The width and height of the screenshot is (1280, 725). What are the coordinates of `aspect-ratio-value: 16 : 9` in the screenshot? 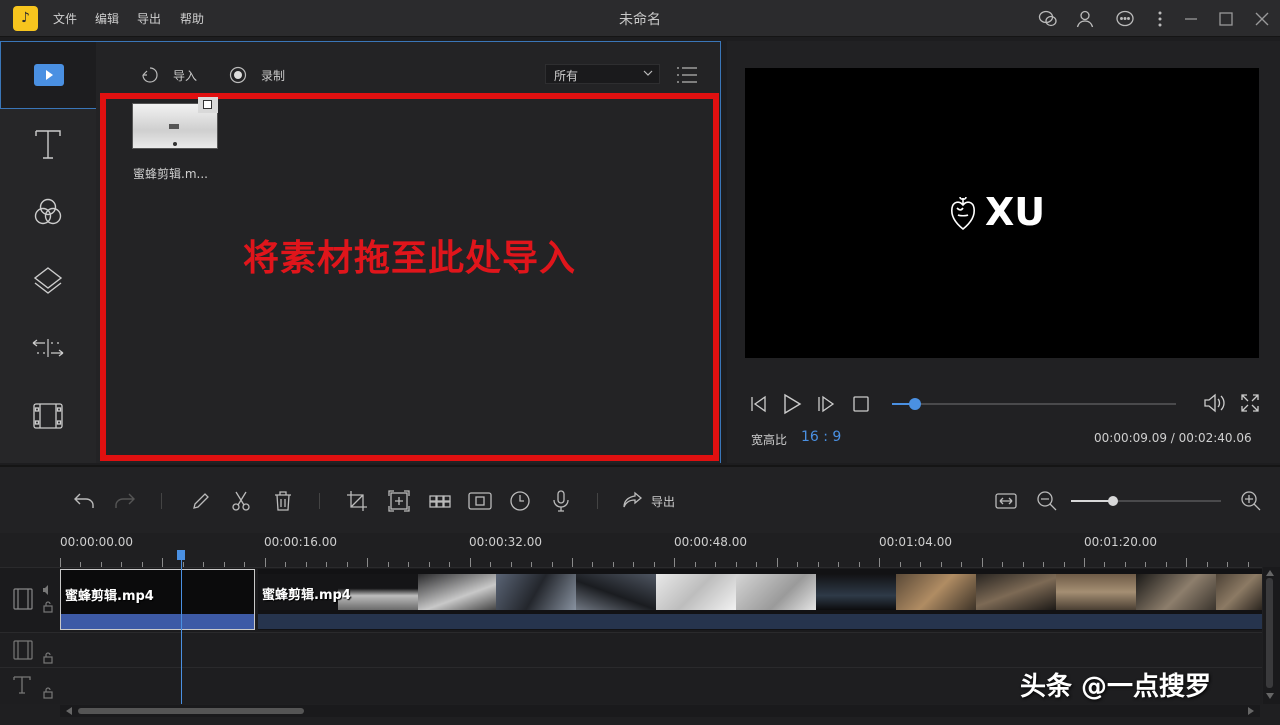 It's located at (821, 437).